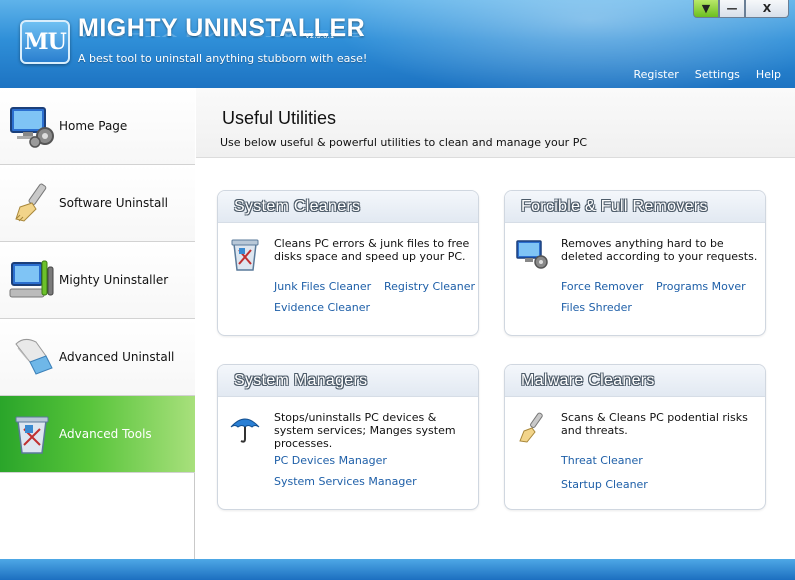 The height and width of the screenshot is (580, 795). I want to click on settings-link: Settings, so click(717, 74).